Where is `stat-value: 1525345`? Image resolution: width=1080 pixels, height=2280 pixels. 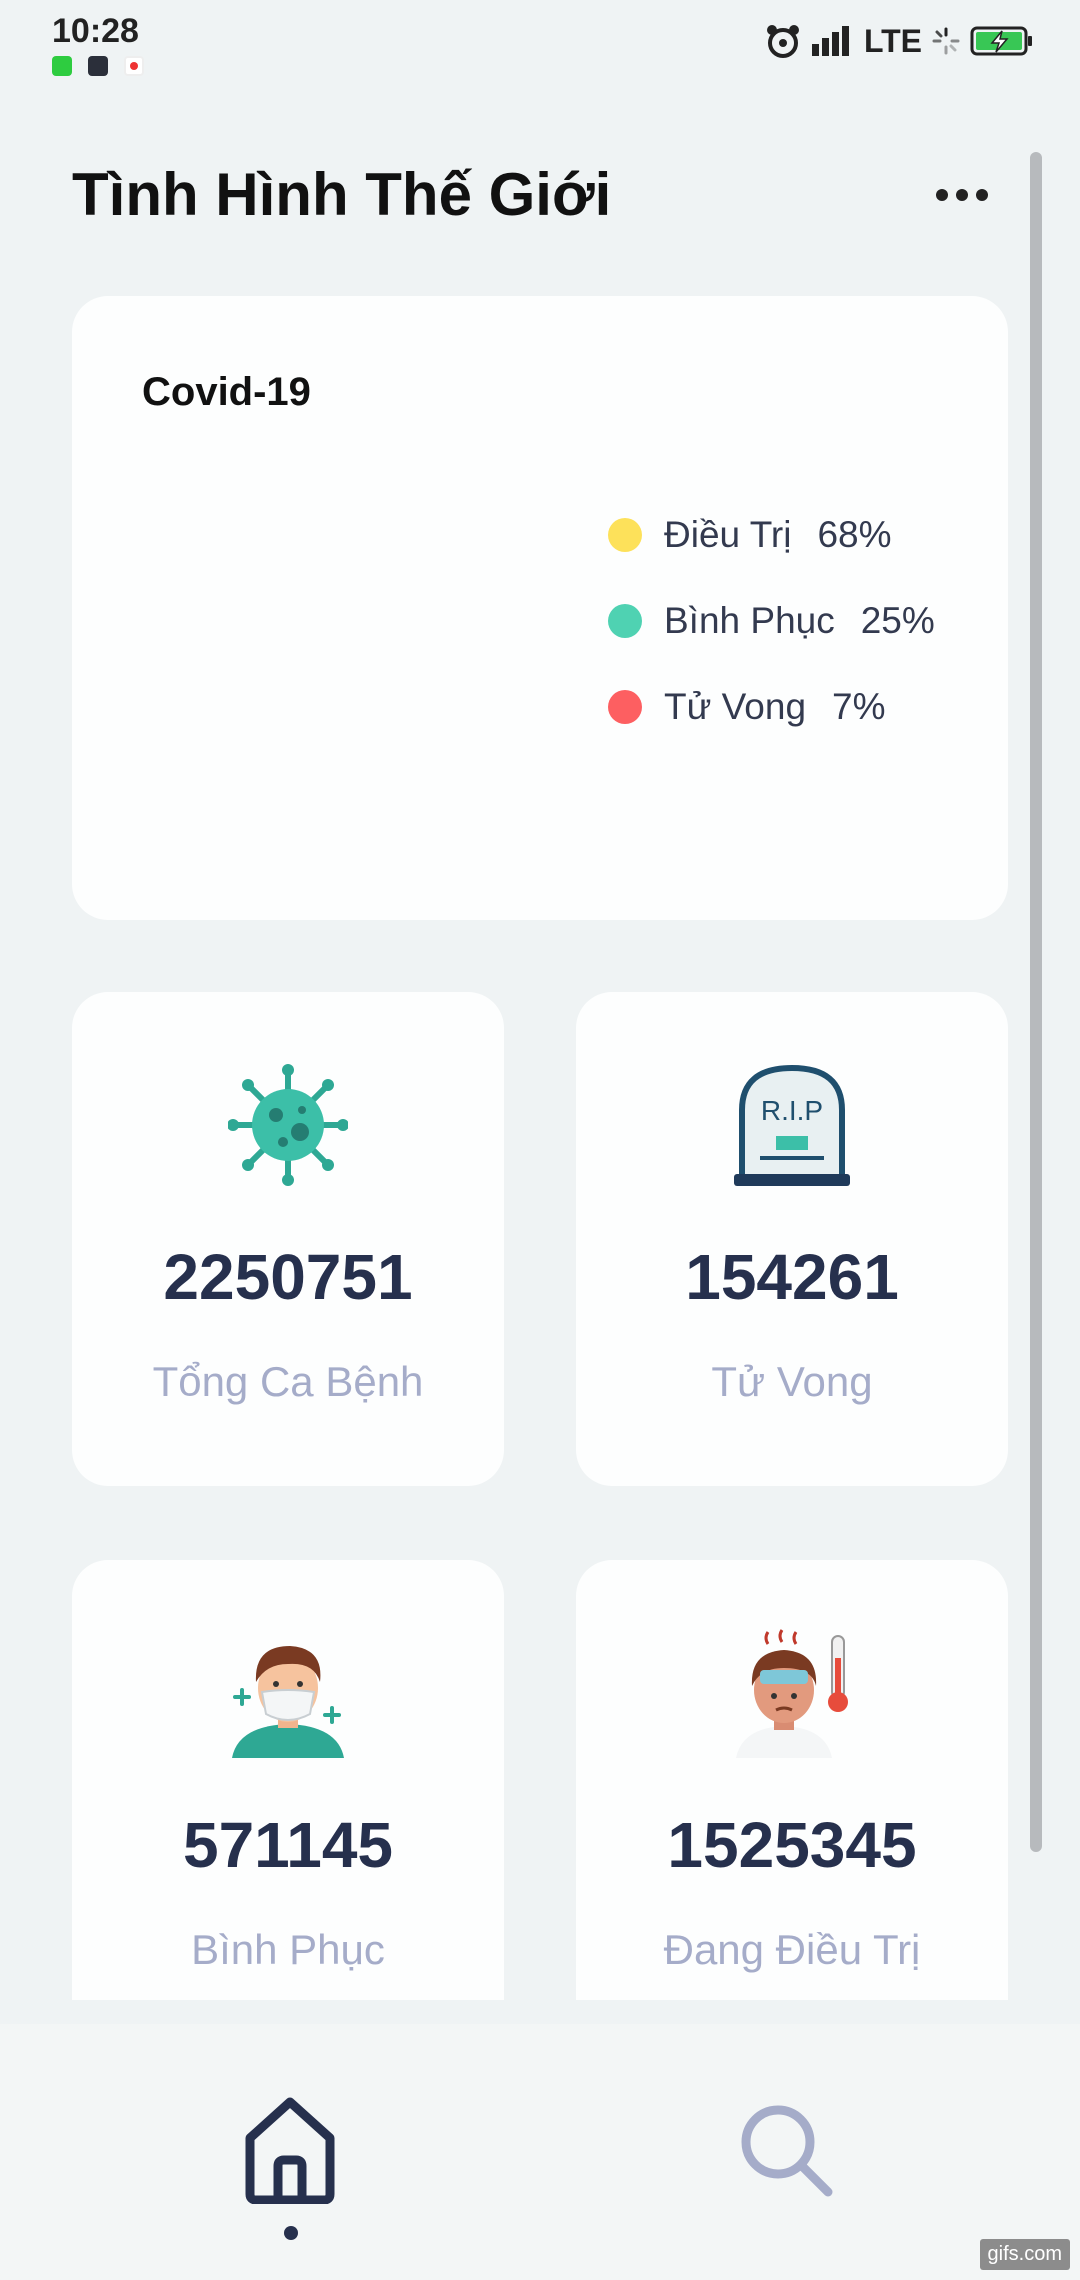
stat-value: 1525345 is located at coordinates (792, 1845).